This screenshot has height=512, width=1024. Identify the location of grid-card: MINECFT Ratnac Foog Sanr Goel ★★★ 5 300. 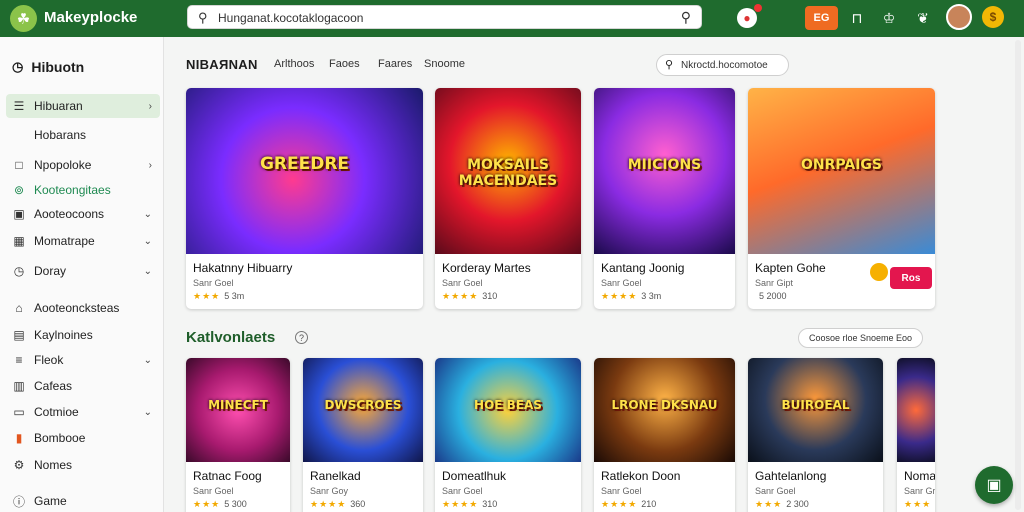
(238, 435).